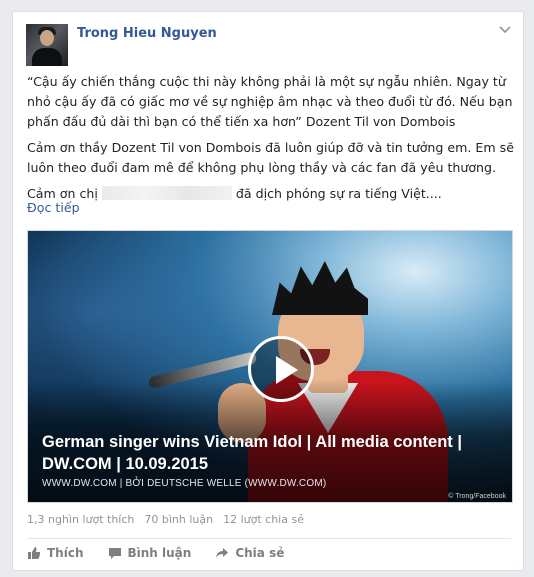  What do you see at coordinates (159, 553) in the screenshot?
I see `comment-label: Bình luận` at bounding box center [159, 553].